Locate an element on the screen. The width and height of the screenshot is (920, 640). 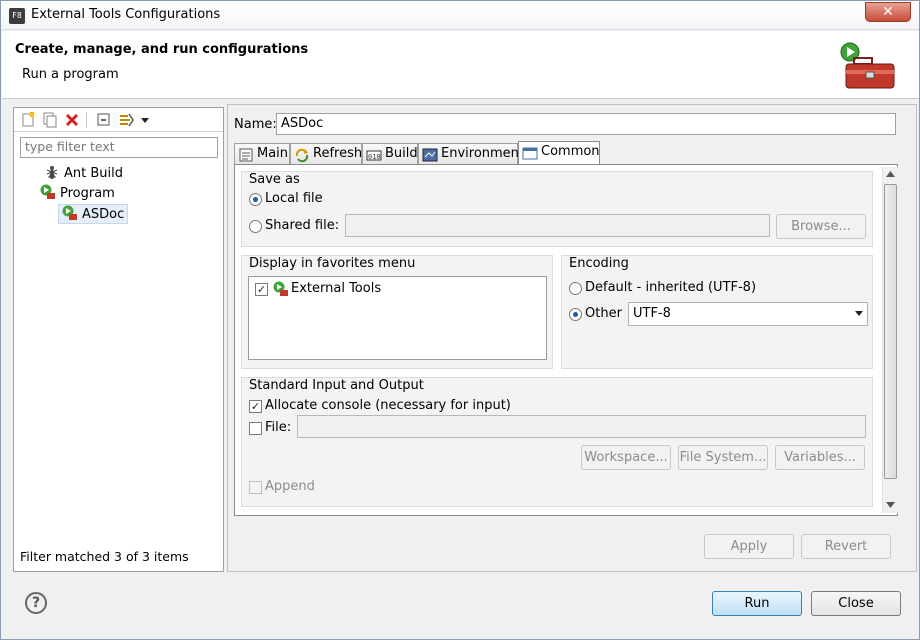
output-file-label: File: is located at coordinates (278, 427).